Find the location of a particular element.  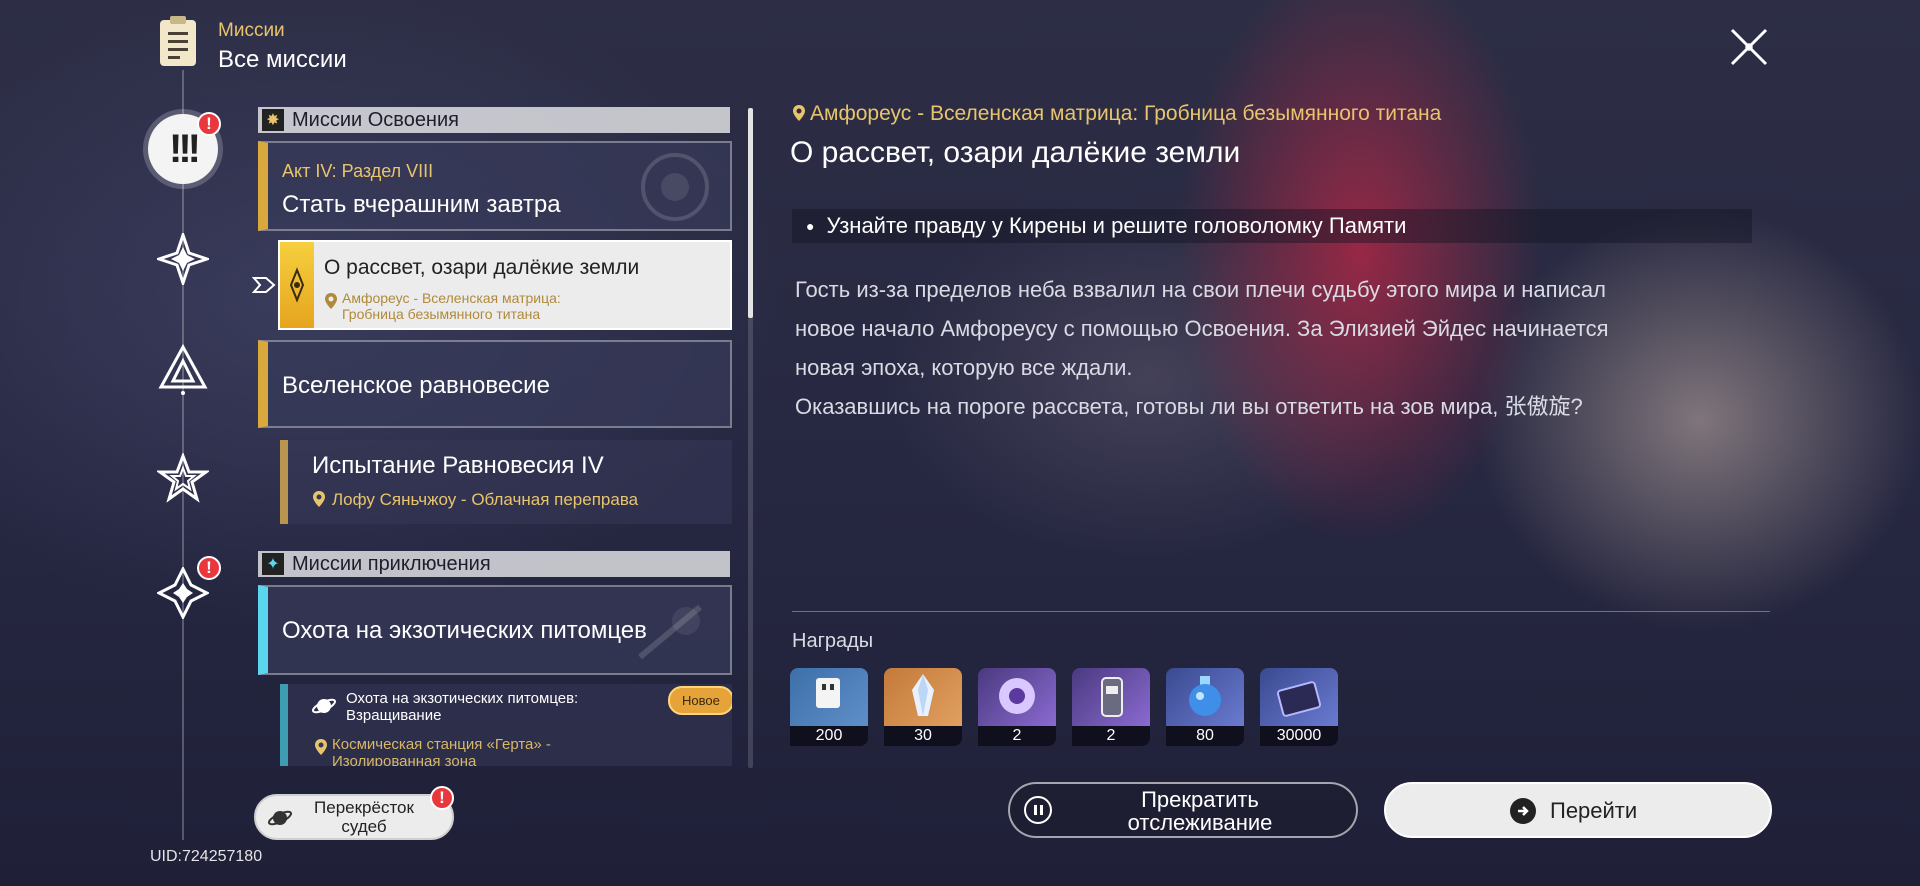

stop-tracking-button: Прекратить отслеживание is located at coordinates (1183, 810).